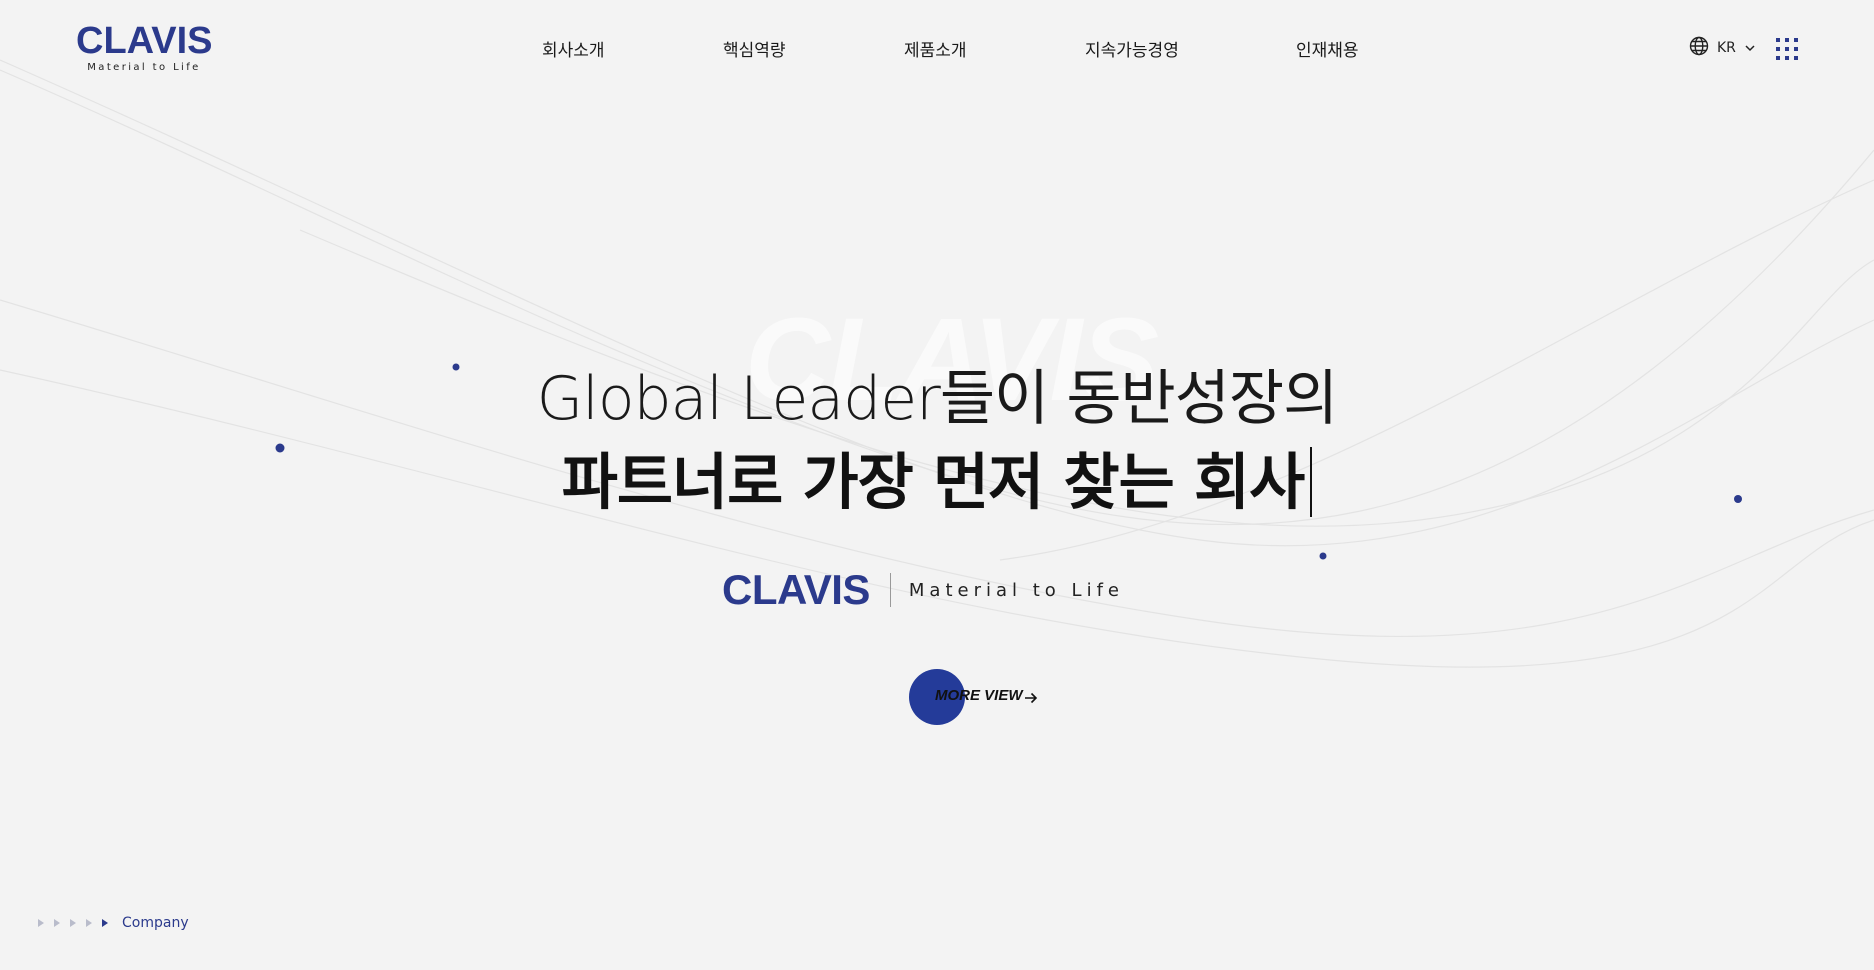  Describe the element at coordinates (1787, 49) in the screenshot. I see `grid-menu-icon` at that location.